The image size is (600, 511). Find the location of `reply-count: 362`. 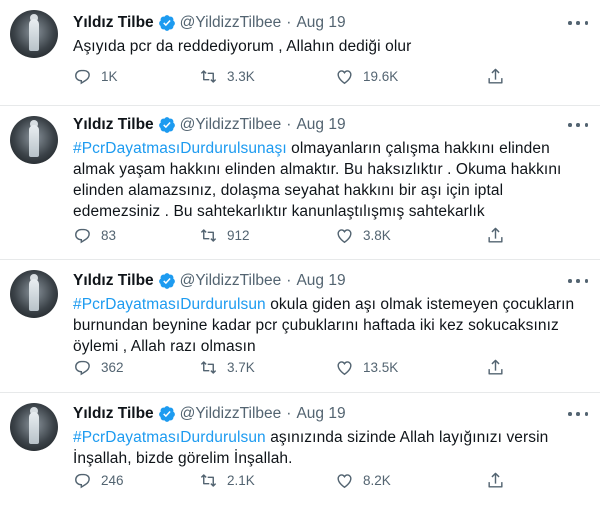

reply-count: 362 is located at coordinates (112, 367).